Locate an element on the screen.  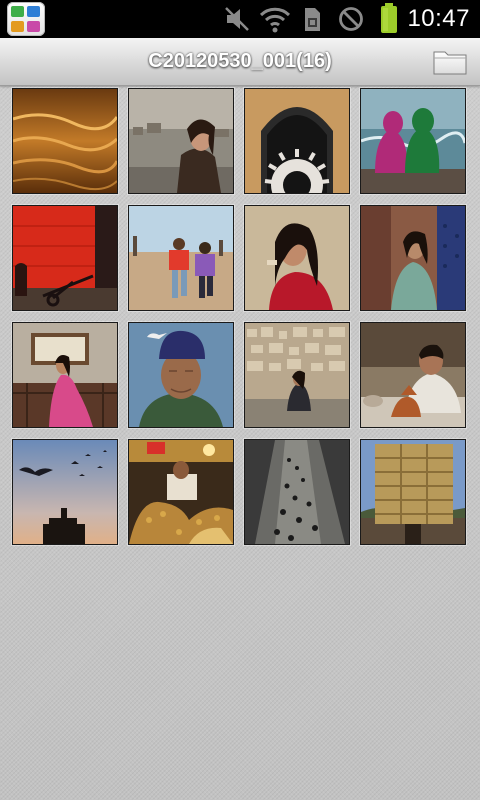
photo-sand-ripples-sunset is located at coordinates (65, 141).